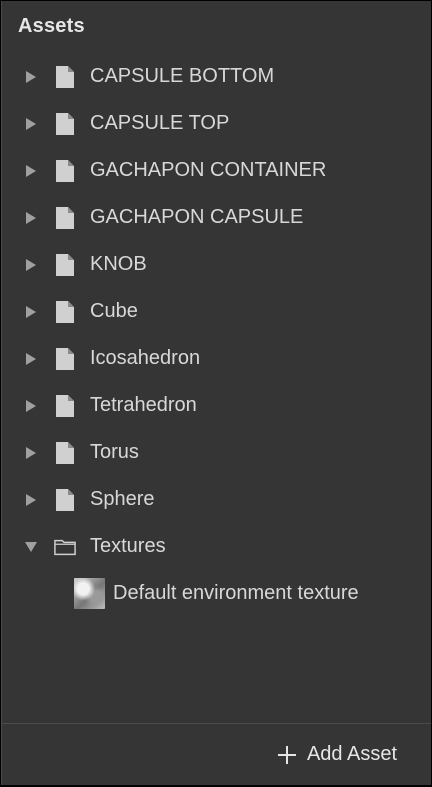 The height and width of the screenshot is (787, 432). Describe the element at coordinates (216, 358) in the screenshot. I see `tree-item-icosahedron: Icosahedron` at that location.